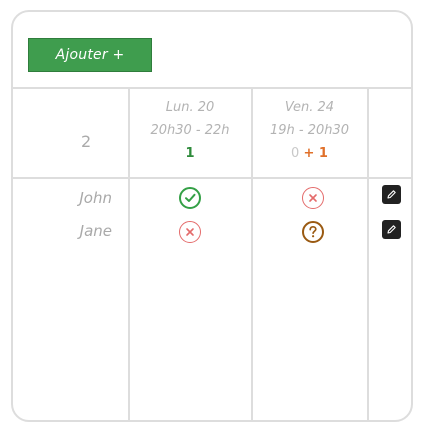  Describe the element at coordinates (313, 232) in the screenshot. I see `maybe-icon` at that location.